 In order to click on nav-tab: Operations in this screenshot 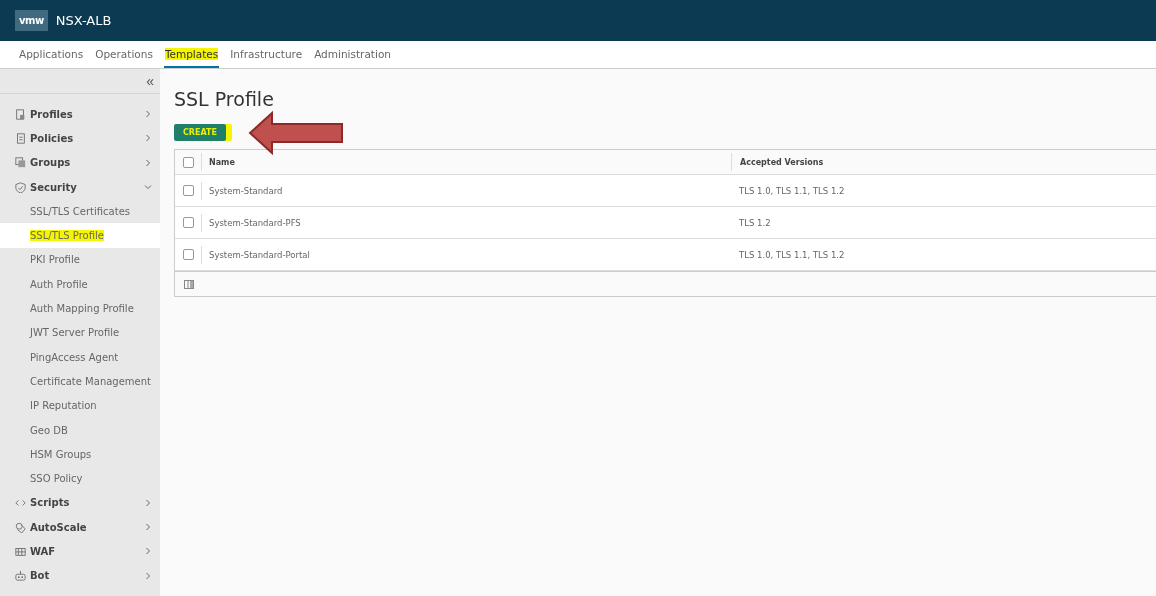, I will do `click(124, 54)`.